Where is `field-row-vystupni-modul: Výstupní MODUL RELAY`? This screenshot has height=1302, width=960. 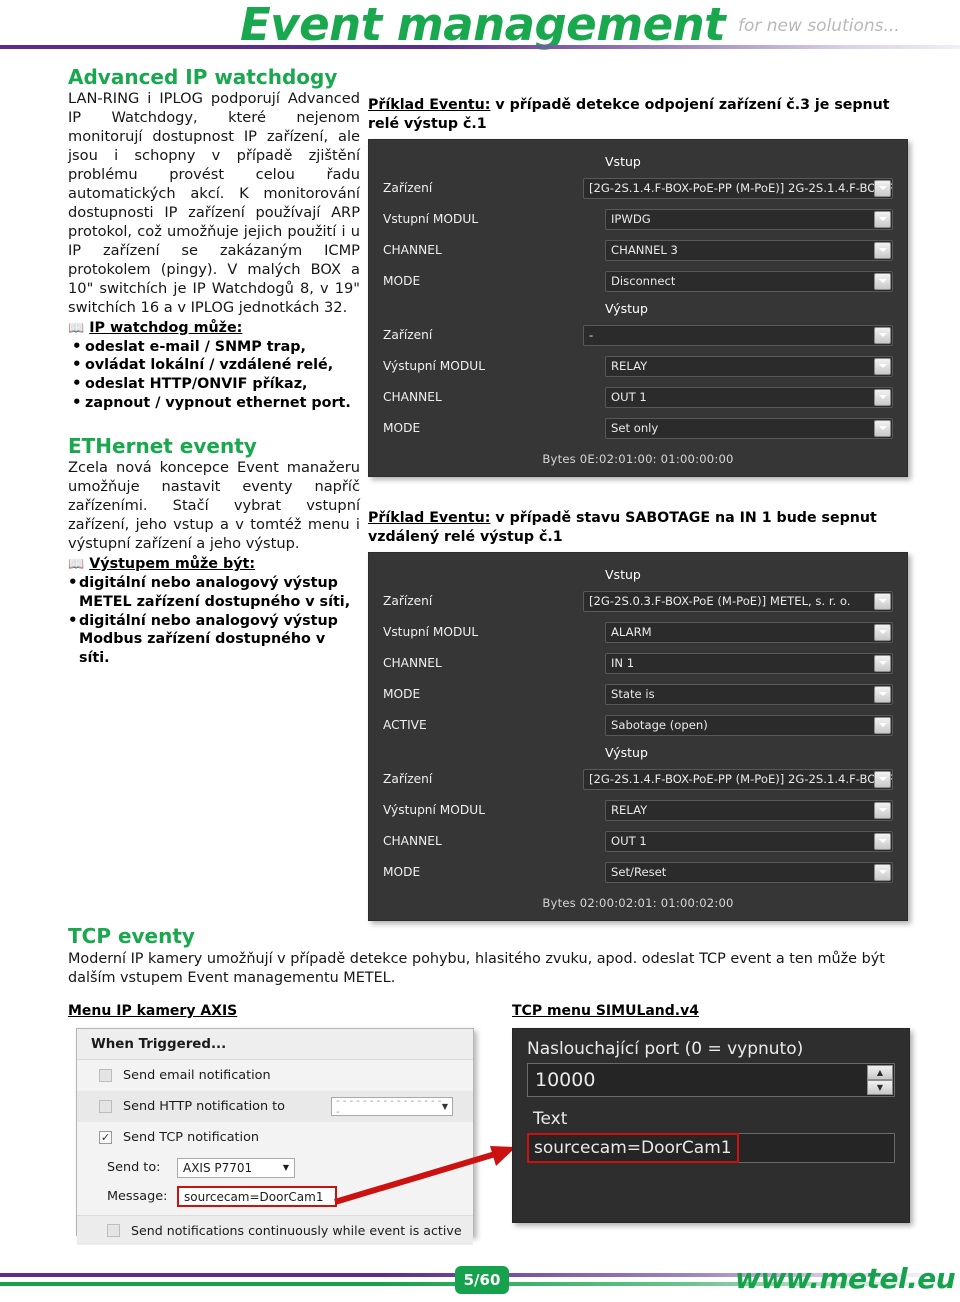
field-row-vystupni-modul: Výstupní MODUL RELAY is located at coordinates (638, 366).